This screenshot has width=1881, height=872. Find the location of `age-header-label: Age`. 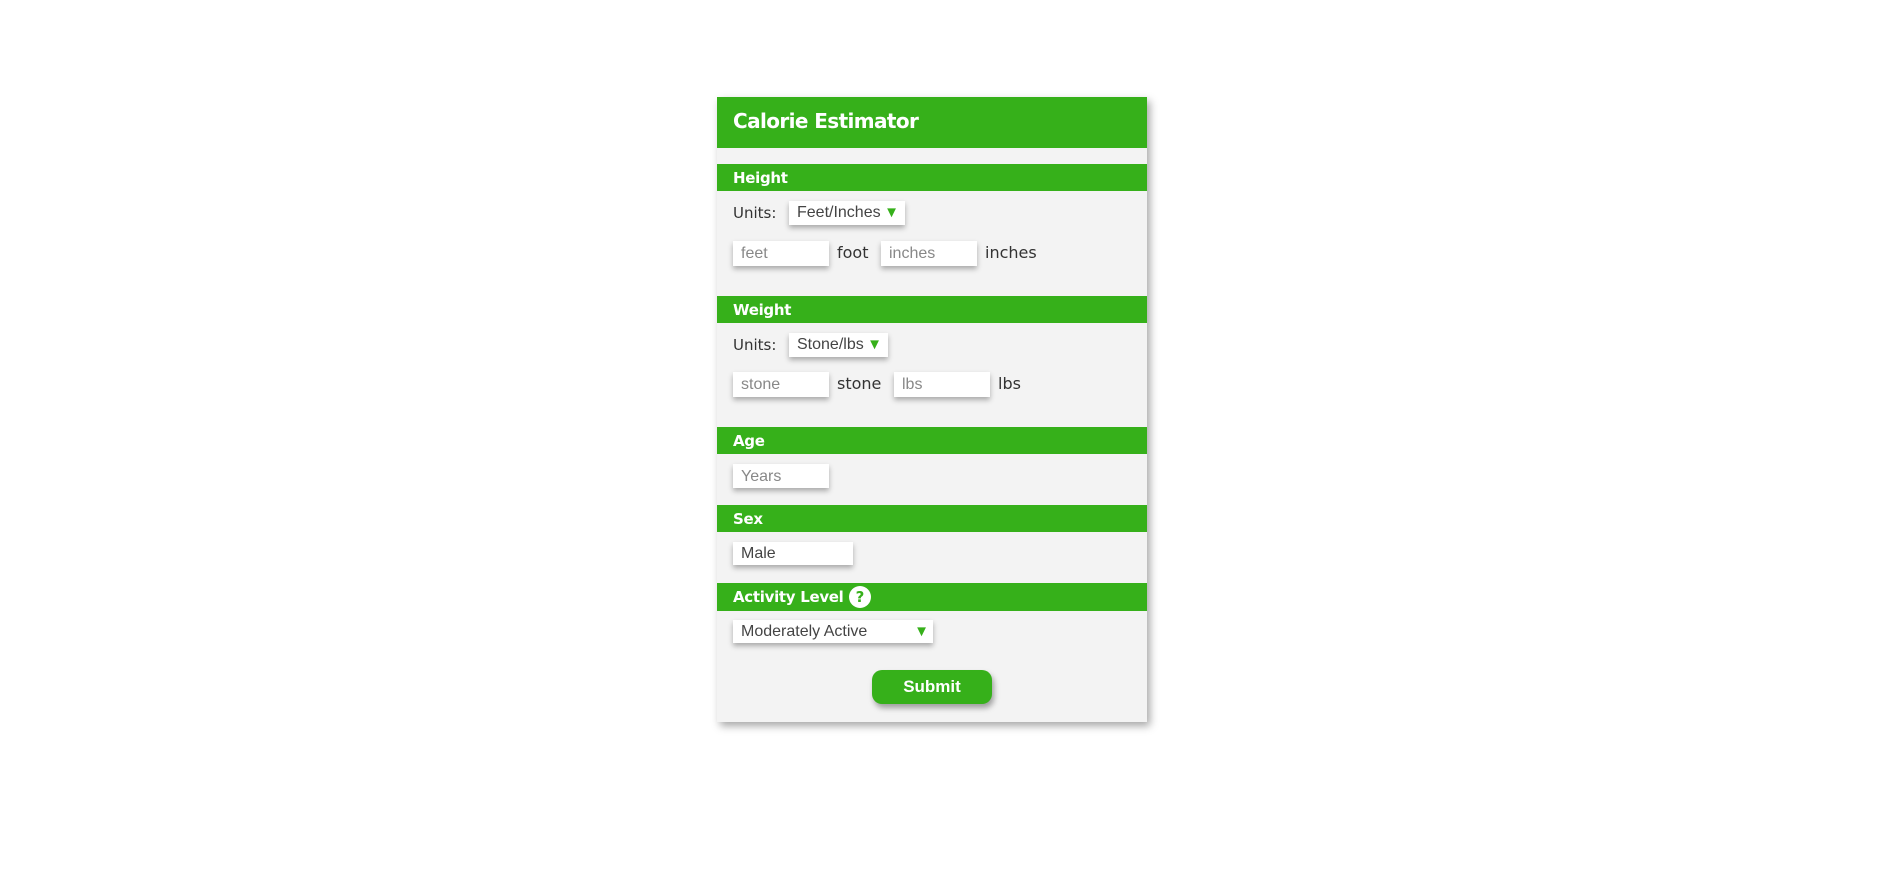

age-header-label: Age is located at coordinates (749, 441).